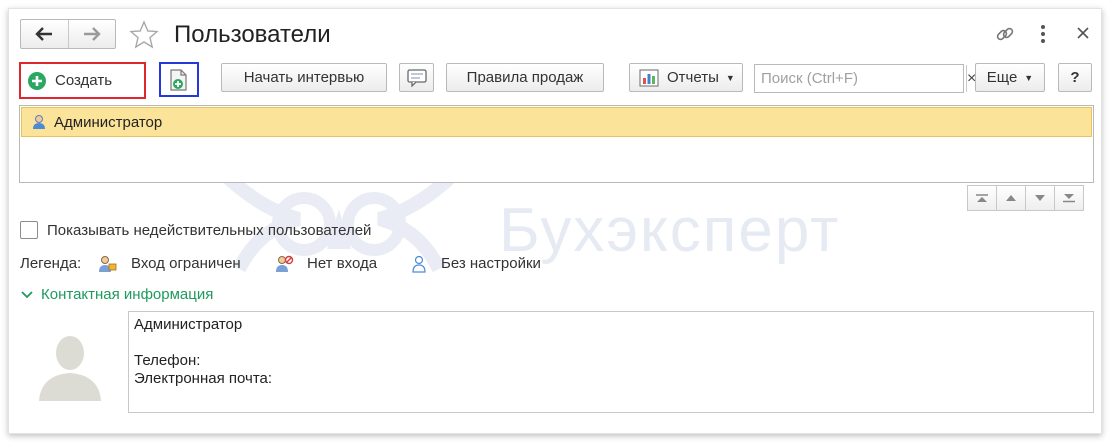 This screenshot has height=442, width=1110. Describe the element at coordinates (1043, 34) in the screenshot. I see `more-menu-icon` at that location.